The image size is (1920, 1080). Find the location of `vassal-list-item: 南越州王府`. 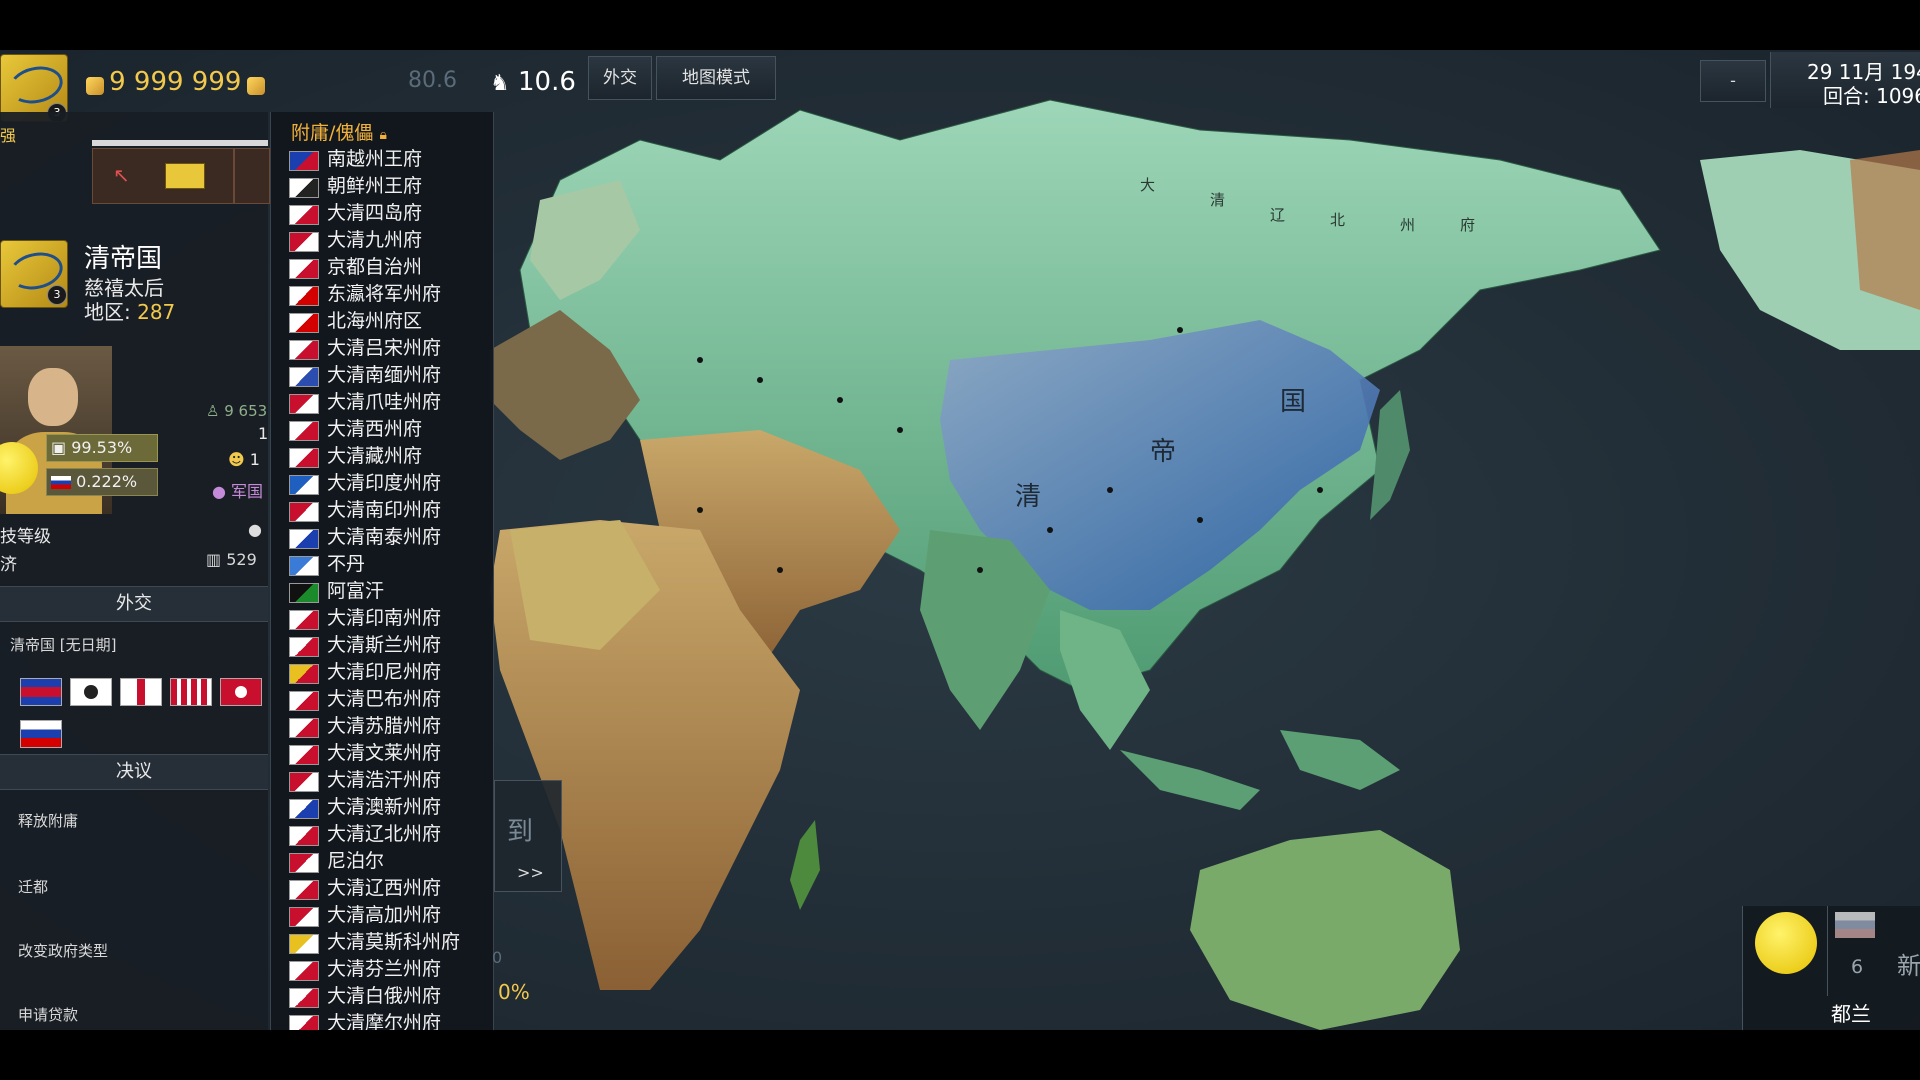

vassal-list-item: 南越州王府 is located at coordinates (389, 159).